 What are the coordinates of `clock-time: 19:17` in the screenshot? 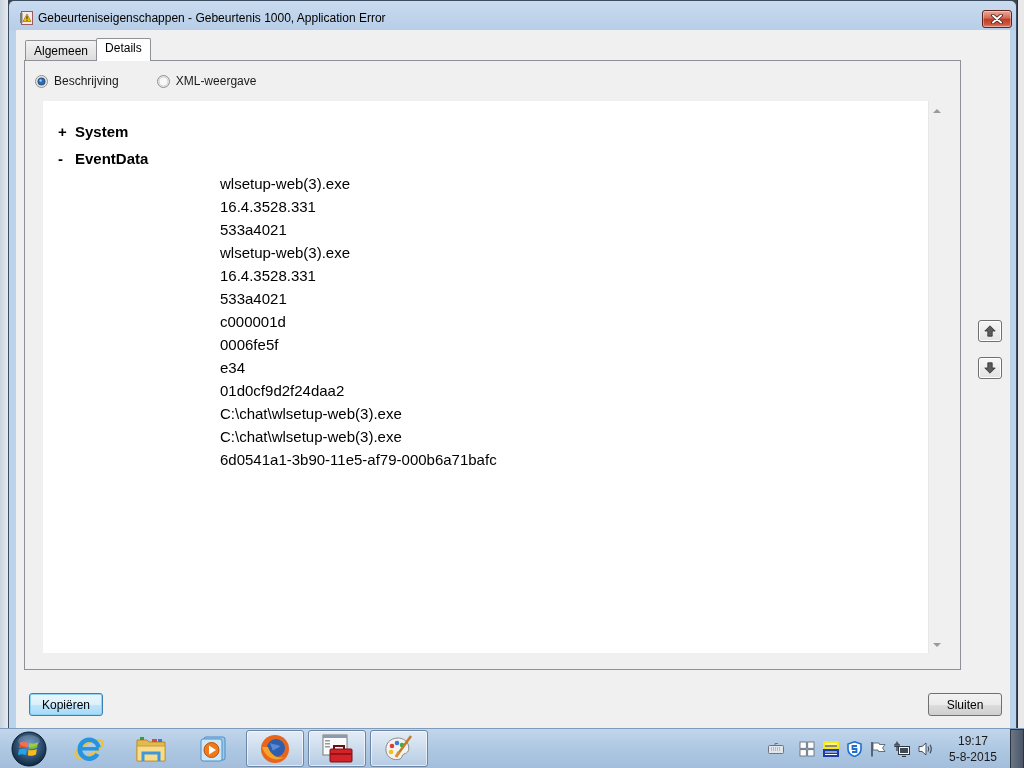 It's located at (973, 740).